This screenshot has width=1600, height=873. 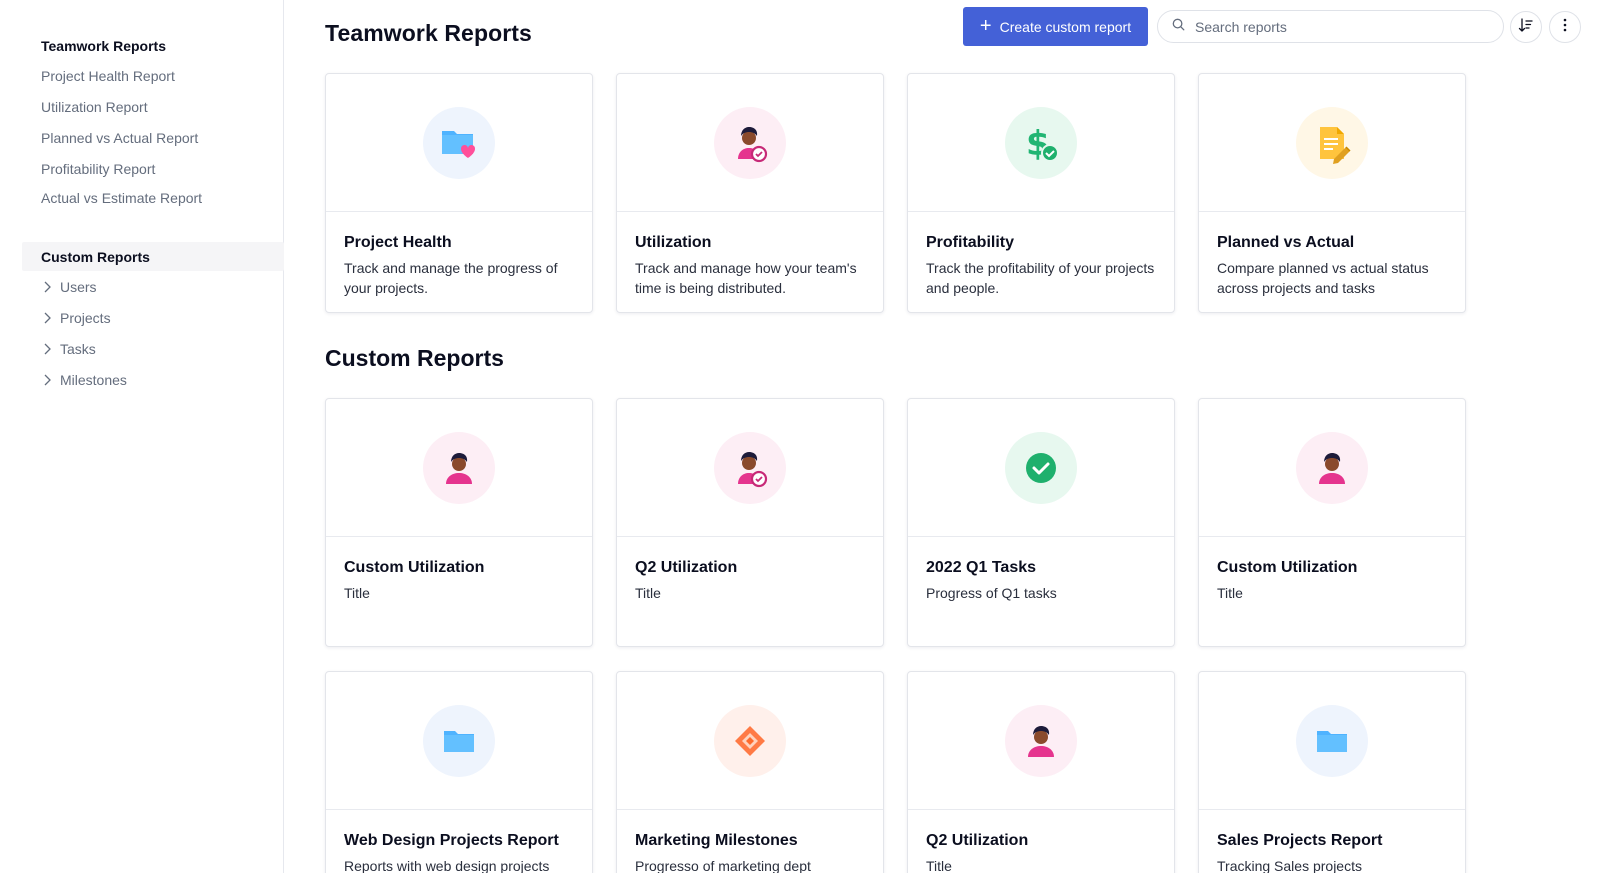 What do you see at coordinates (93, 380) in the screenshot?
I see `sidebar-tree-label: Milestones` at bounding box center [93, 380].